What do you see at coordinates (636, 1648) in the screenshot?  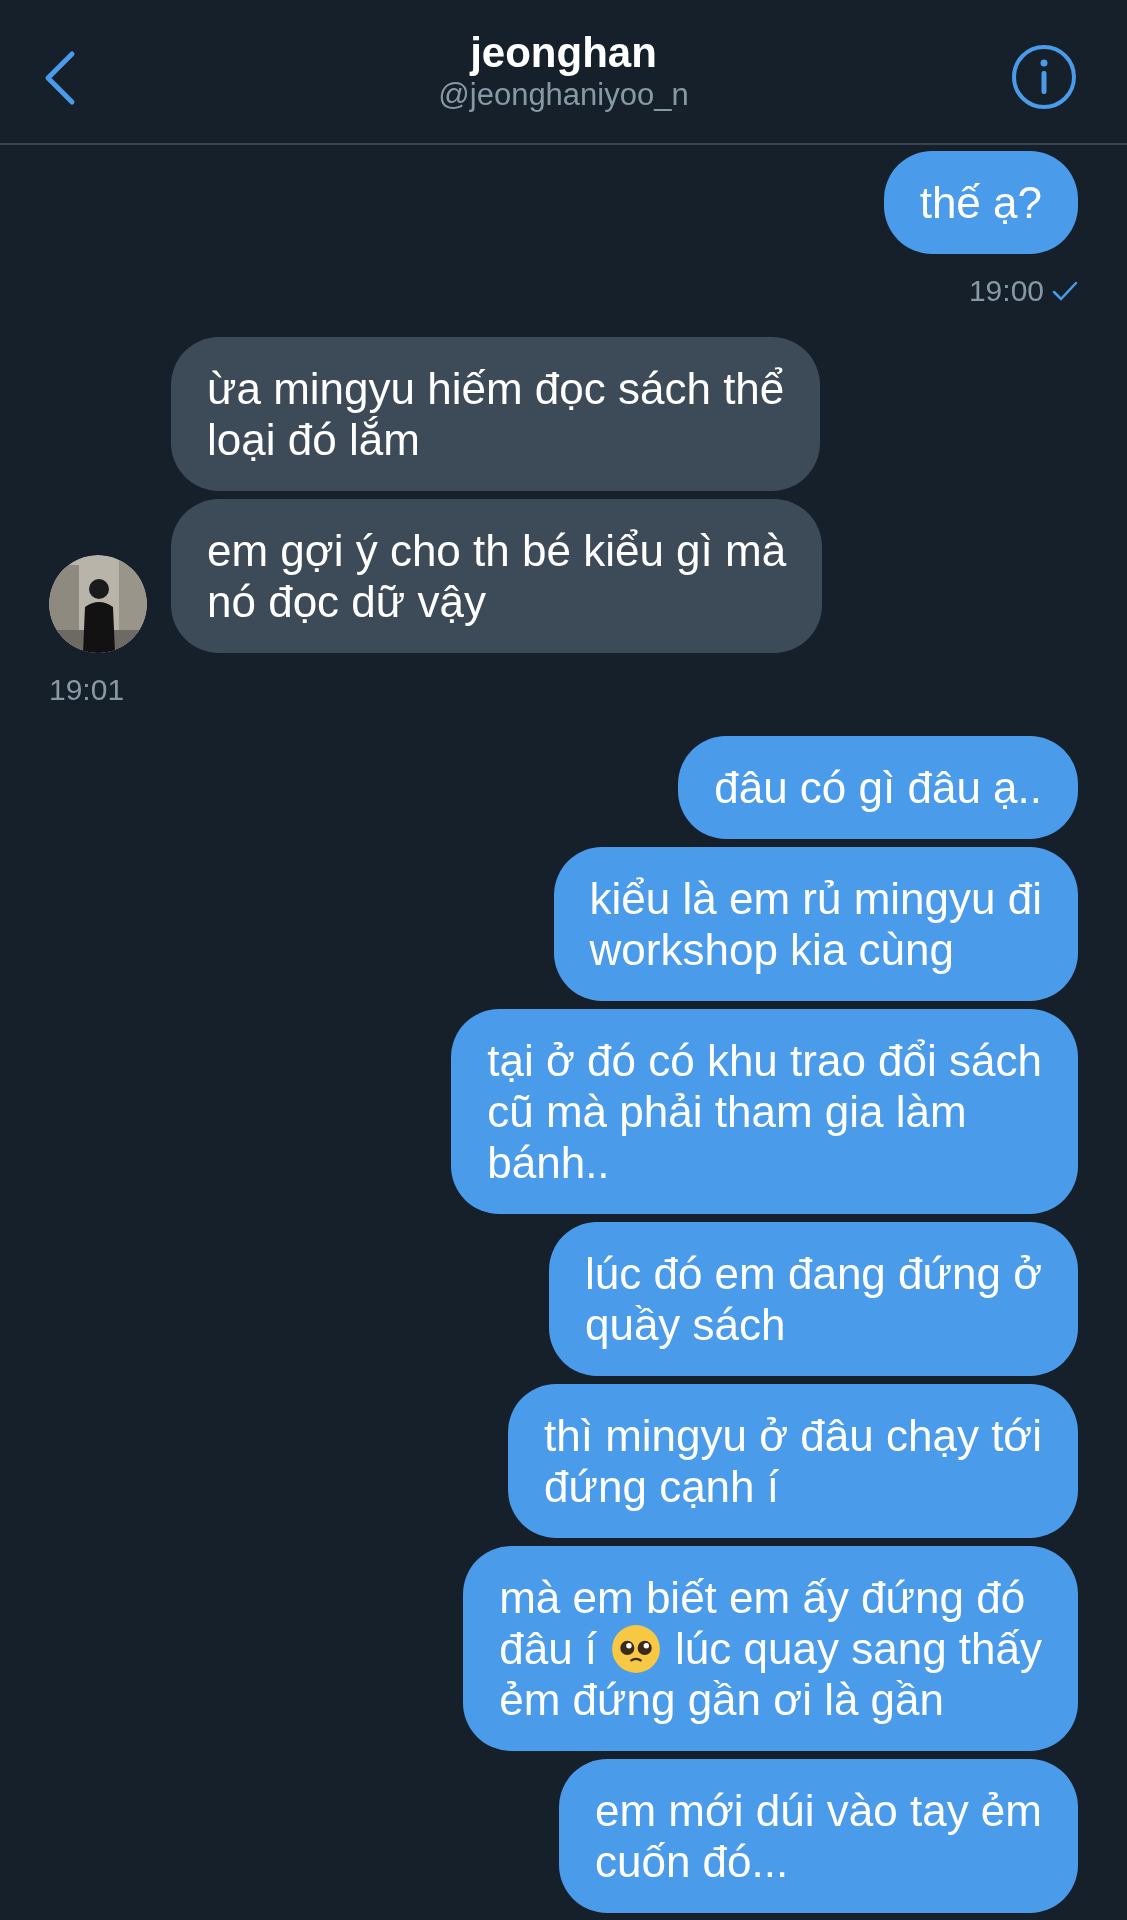 I see `pleading-face-icon` at bounding box center [636, 1648].